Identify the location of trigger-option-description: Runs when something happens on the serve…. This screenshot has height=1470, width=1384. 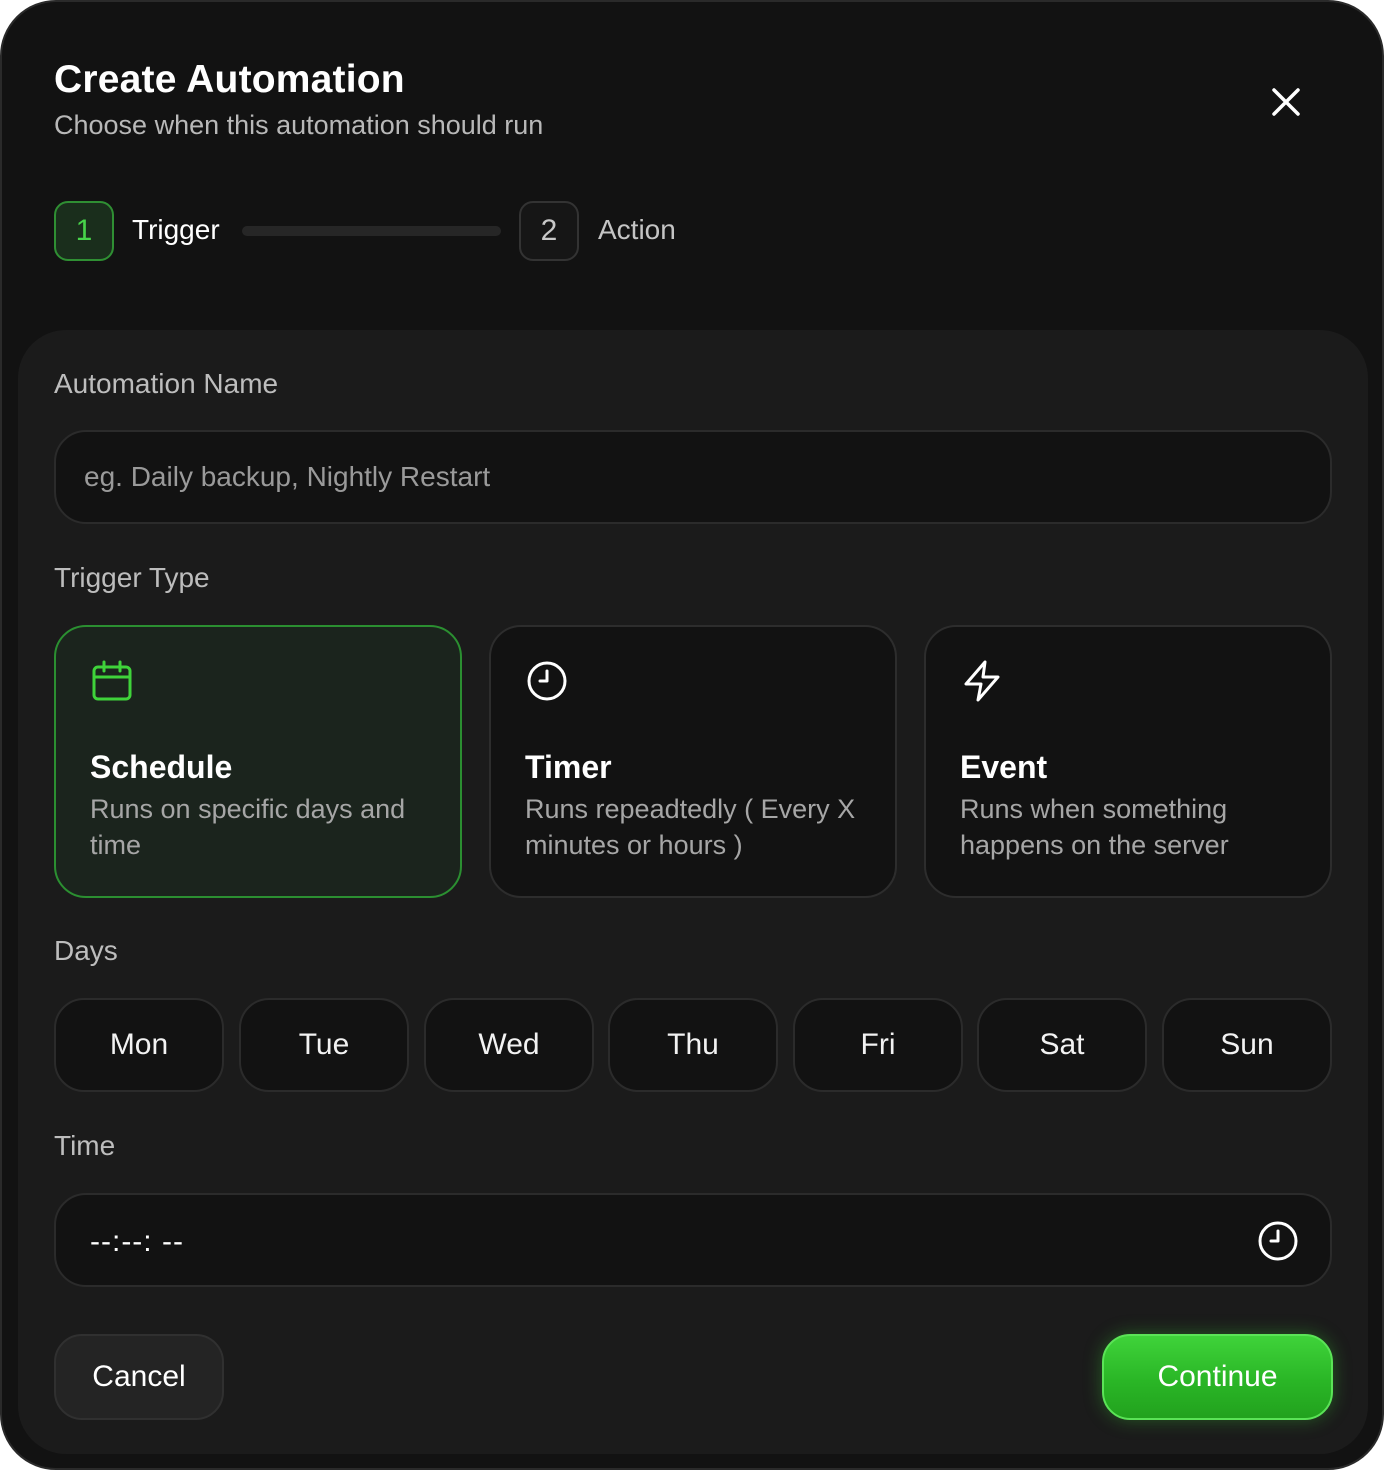
(1094, 827).